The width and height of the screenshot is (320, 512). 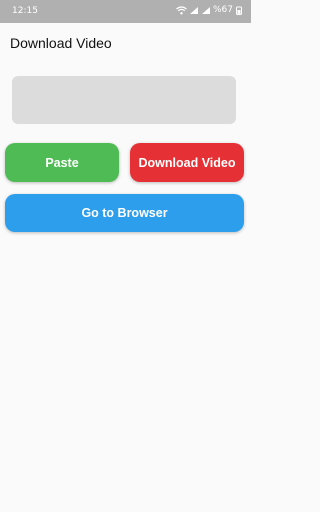 What do you see at coordinates (61, 43) in the screenshot?
I see `page-title: Download Video` at bounding box center [61, 43].